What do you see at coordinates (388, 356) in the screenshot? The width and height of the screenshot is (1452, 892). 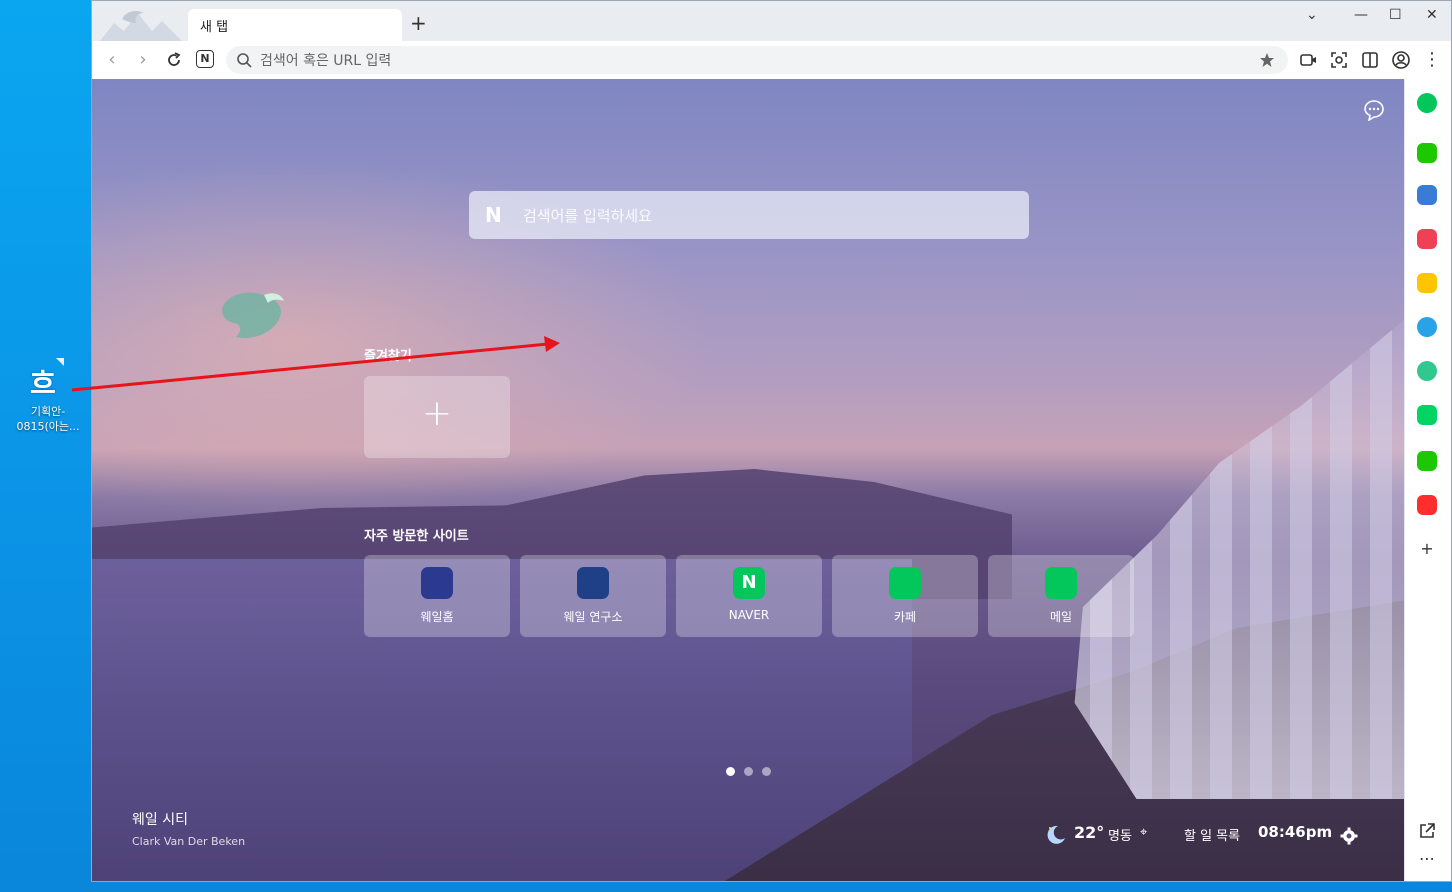 I see `favorites-title: 즐겨찾기` at bounding box center [388, 356].